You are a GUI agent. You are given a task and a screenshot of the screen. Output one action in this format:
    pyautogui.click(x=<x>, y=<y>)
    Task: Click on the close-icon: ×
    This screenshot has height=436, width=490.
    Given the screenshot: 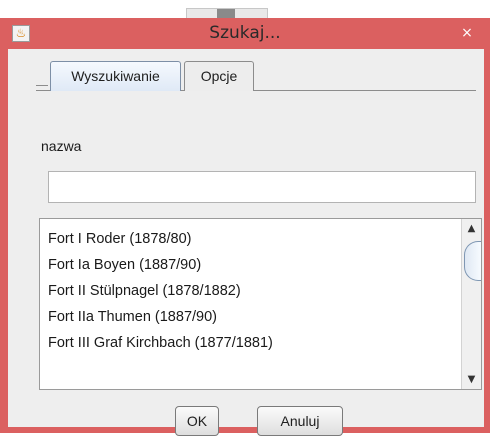 What is the action you would take?
    pyautogui.click(x=467, y=33)
    